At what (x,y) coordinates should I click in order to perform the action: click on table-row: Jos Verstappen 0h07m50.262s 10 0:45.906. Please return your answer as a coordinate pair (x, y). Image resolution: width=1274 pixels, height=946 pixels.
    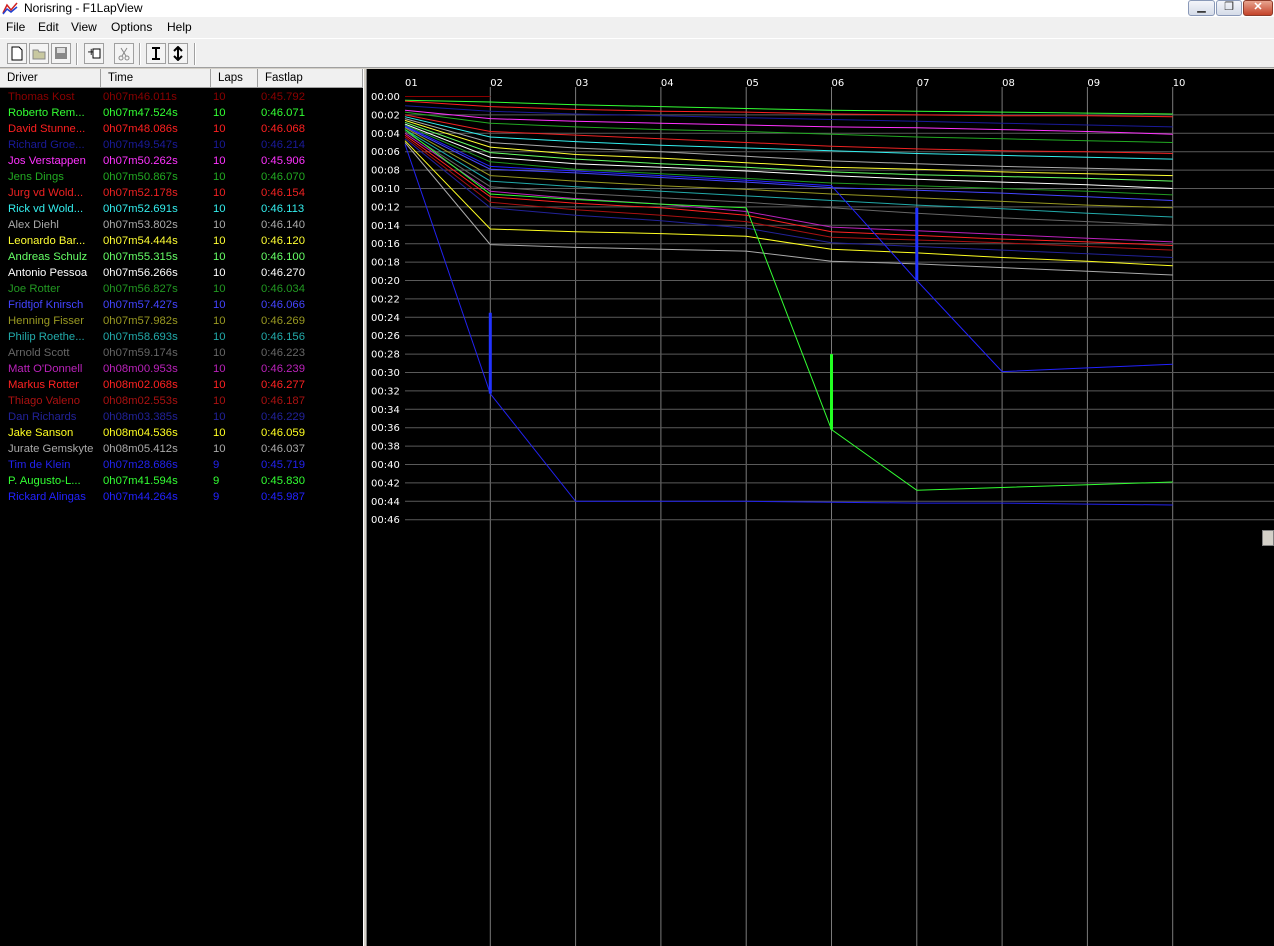
    Looking at the image, I should click on (181, 161).